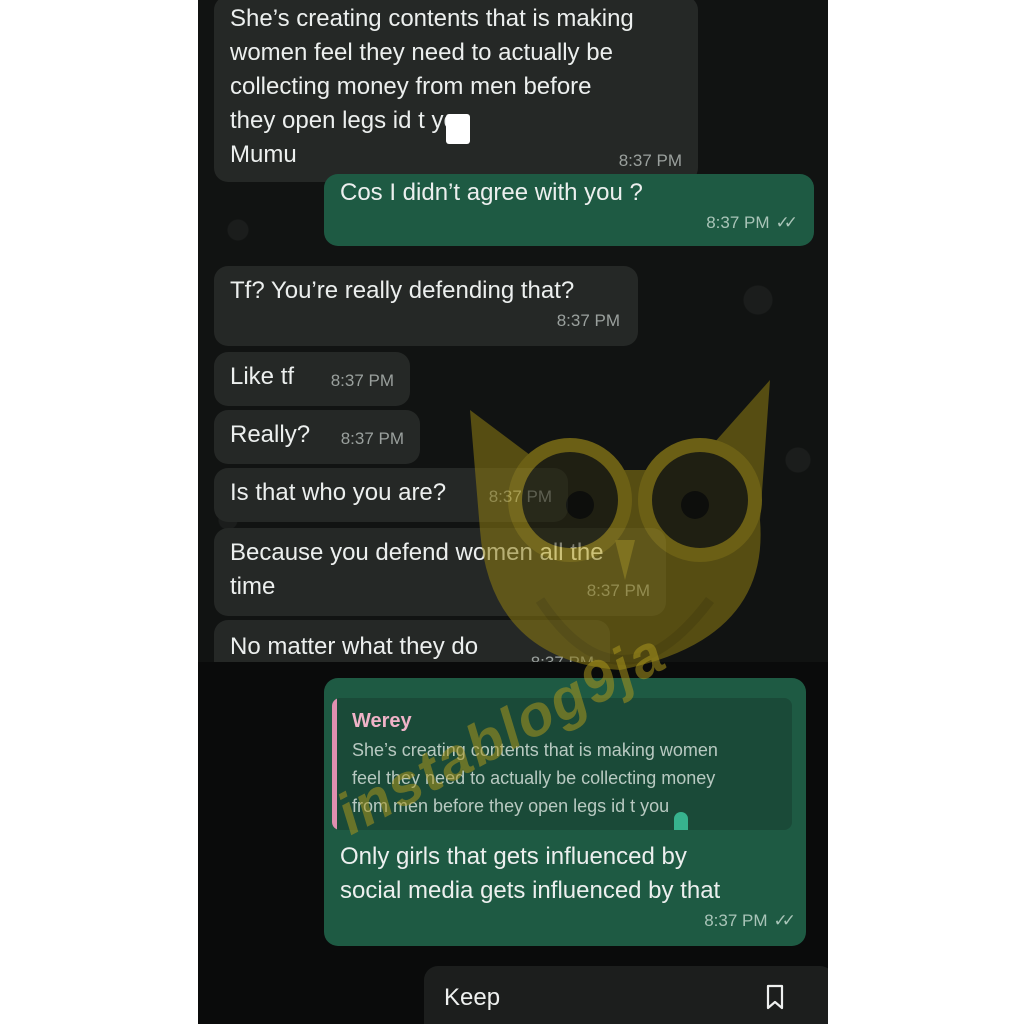 The image size is (1024, 1024). Describe the element at coordinates (626, 995) in the screenshot. I see `keep-bar: Keep` at that location.